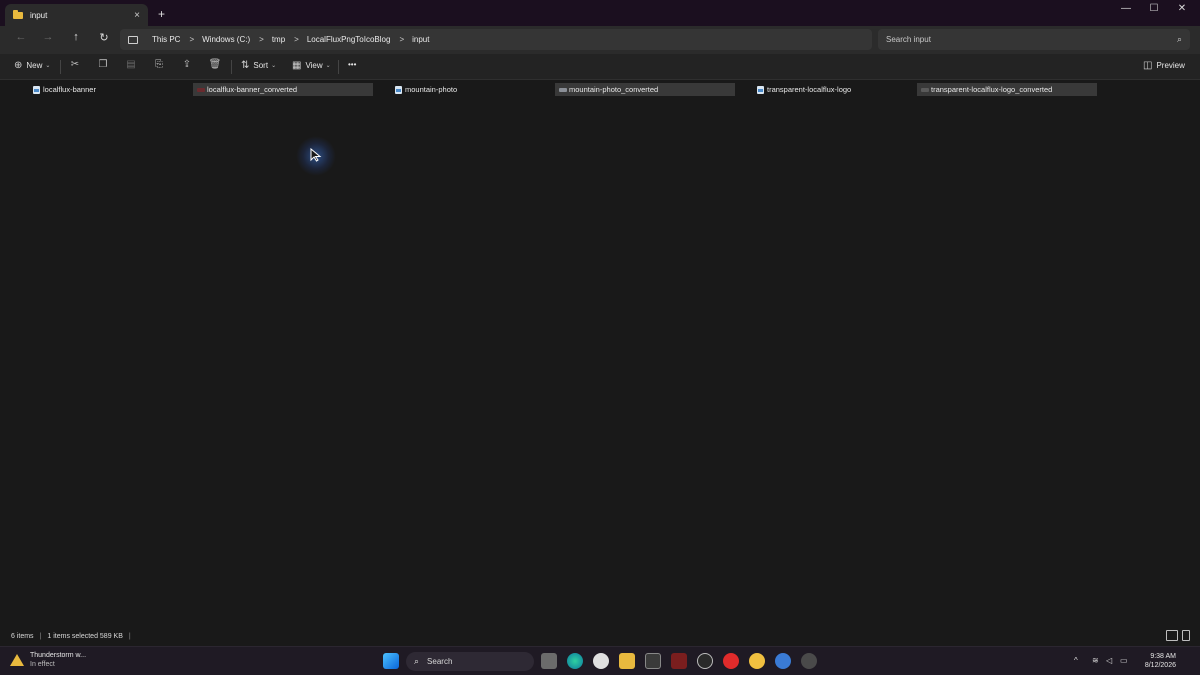 Image resolution: width=1200 pixels, height=675 pixels. What do you see at coordinates (226, 39) in the screenshot?
I see `breadcrumb-windows-c: Windows (C:)` at bounding box center [226, 39].